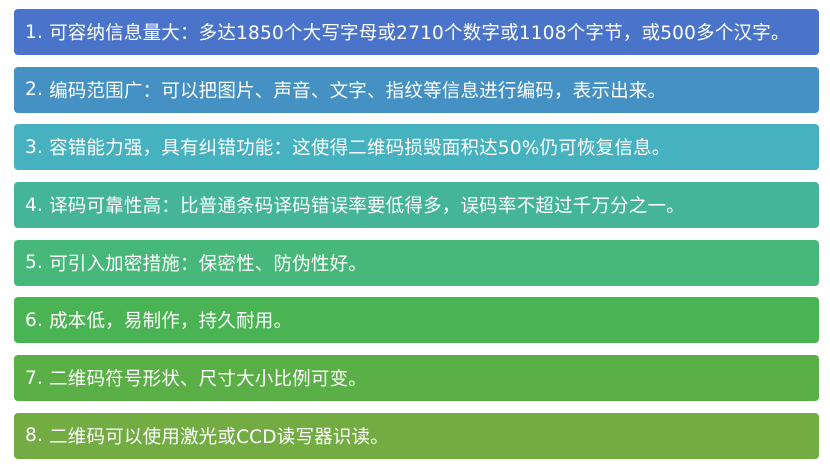  I want to click on item-text: 可引入加密措施：保密性、防伪性好。, so click(208, 264).